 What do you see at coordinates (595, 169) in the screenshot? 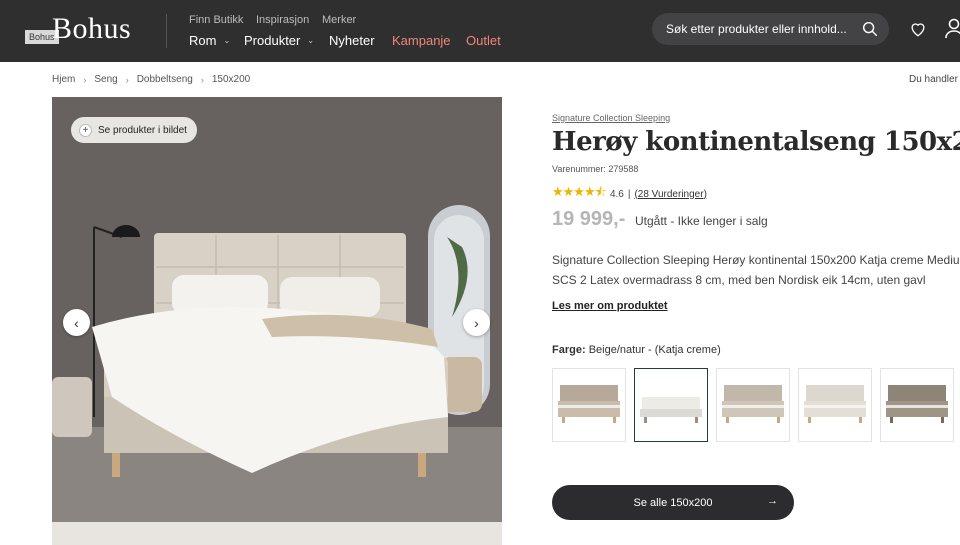
I see `product-sku: Varenummer: 279588` at bounding box center [595, 169].